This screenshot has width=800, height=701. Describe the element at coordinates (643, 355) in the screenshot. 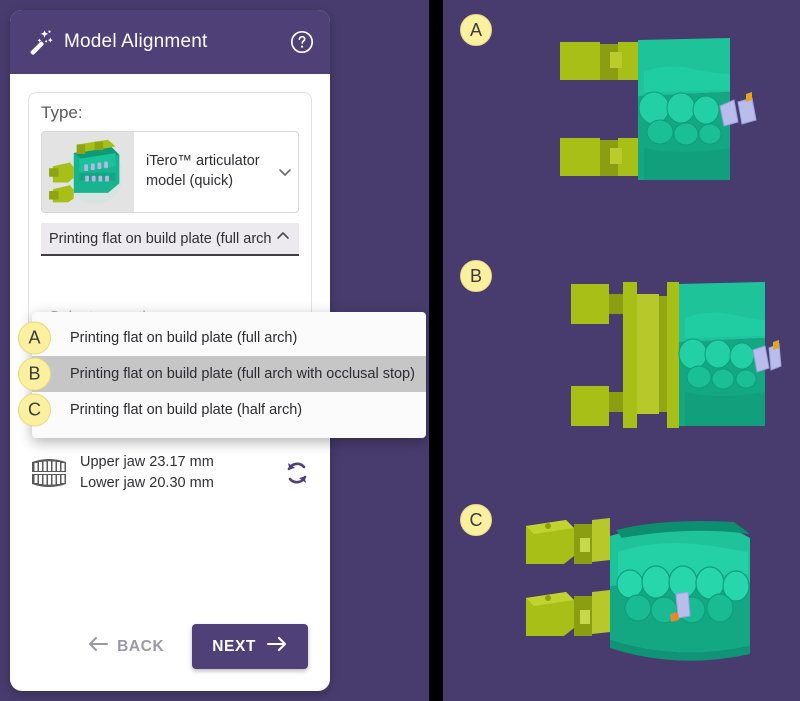

I see `model-render-b` at that location.